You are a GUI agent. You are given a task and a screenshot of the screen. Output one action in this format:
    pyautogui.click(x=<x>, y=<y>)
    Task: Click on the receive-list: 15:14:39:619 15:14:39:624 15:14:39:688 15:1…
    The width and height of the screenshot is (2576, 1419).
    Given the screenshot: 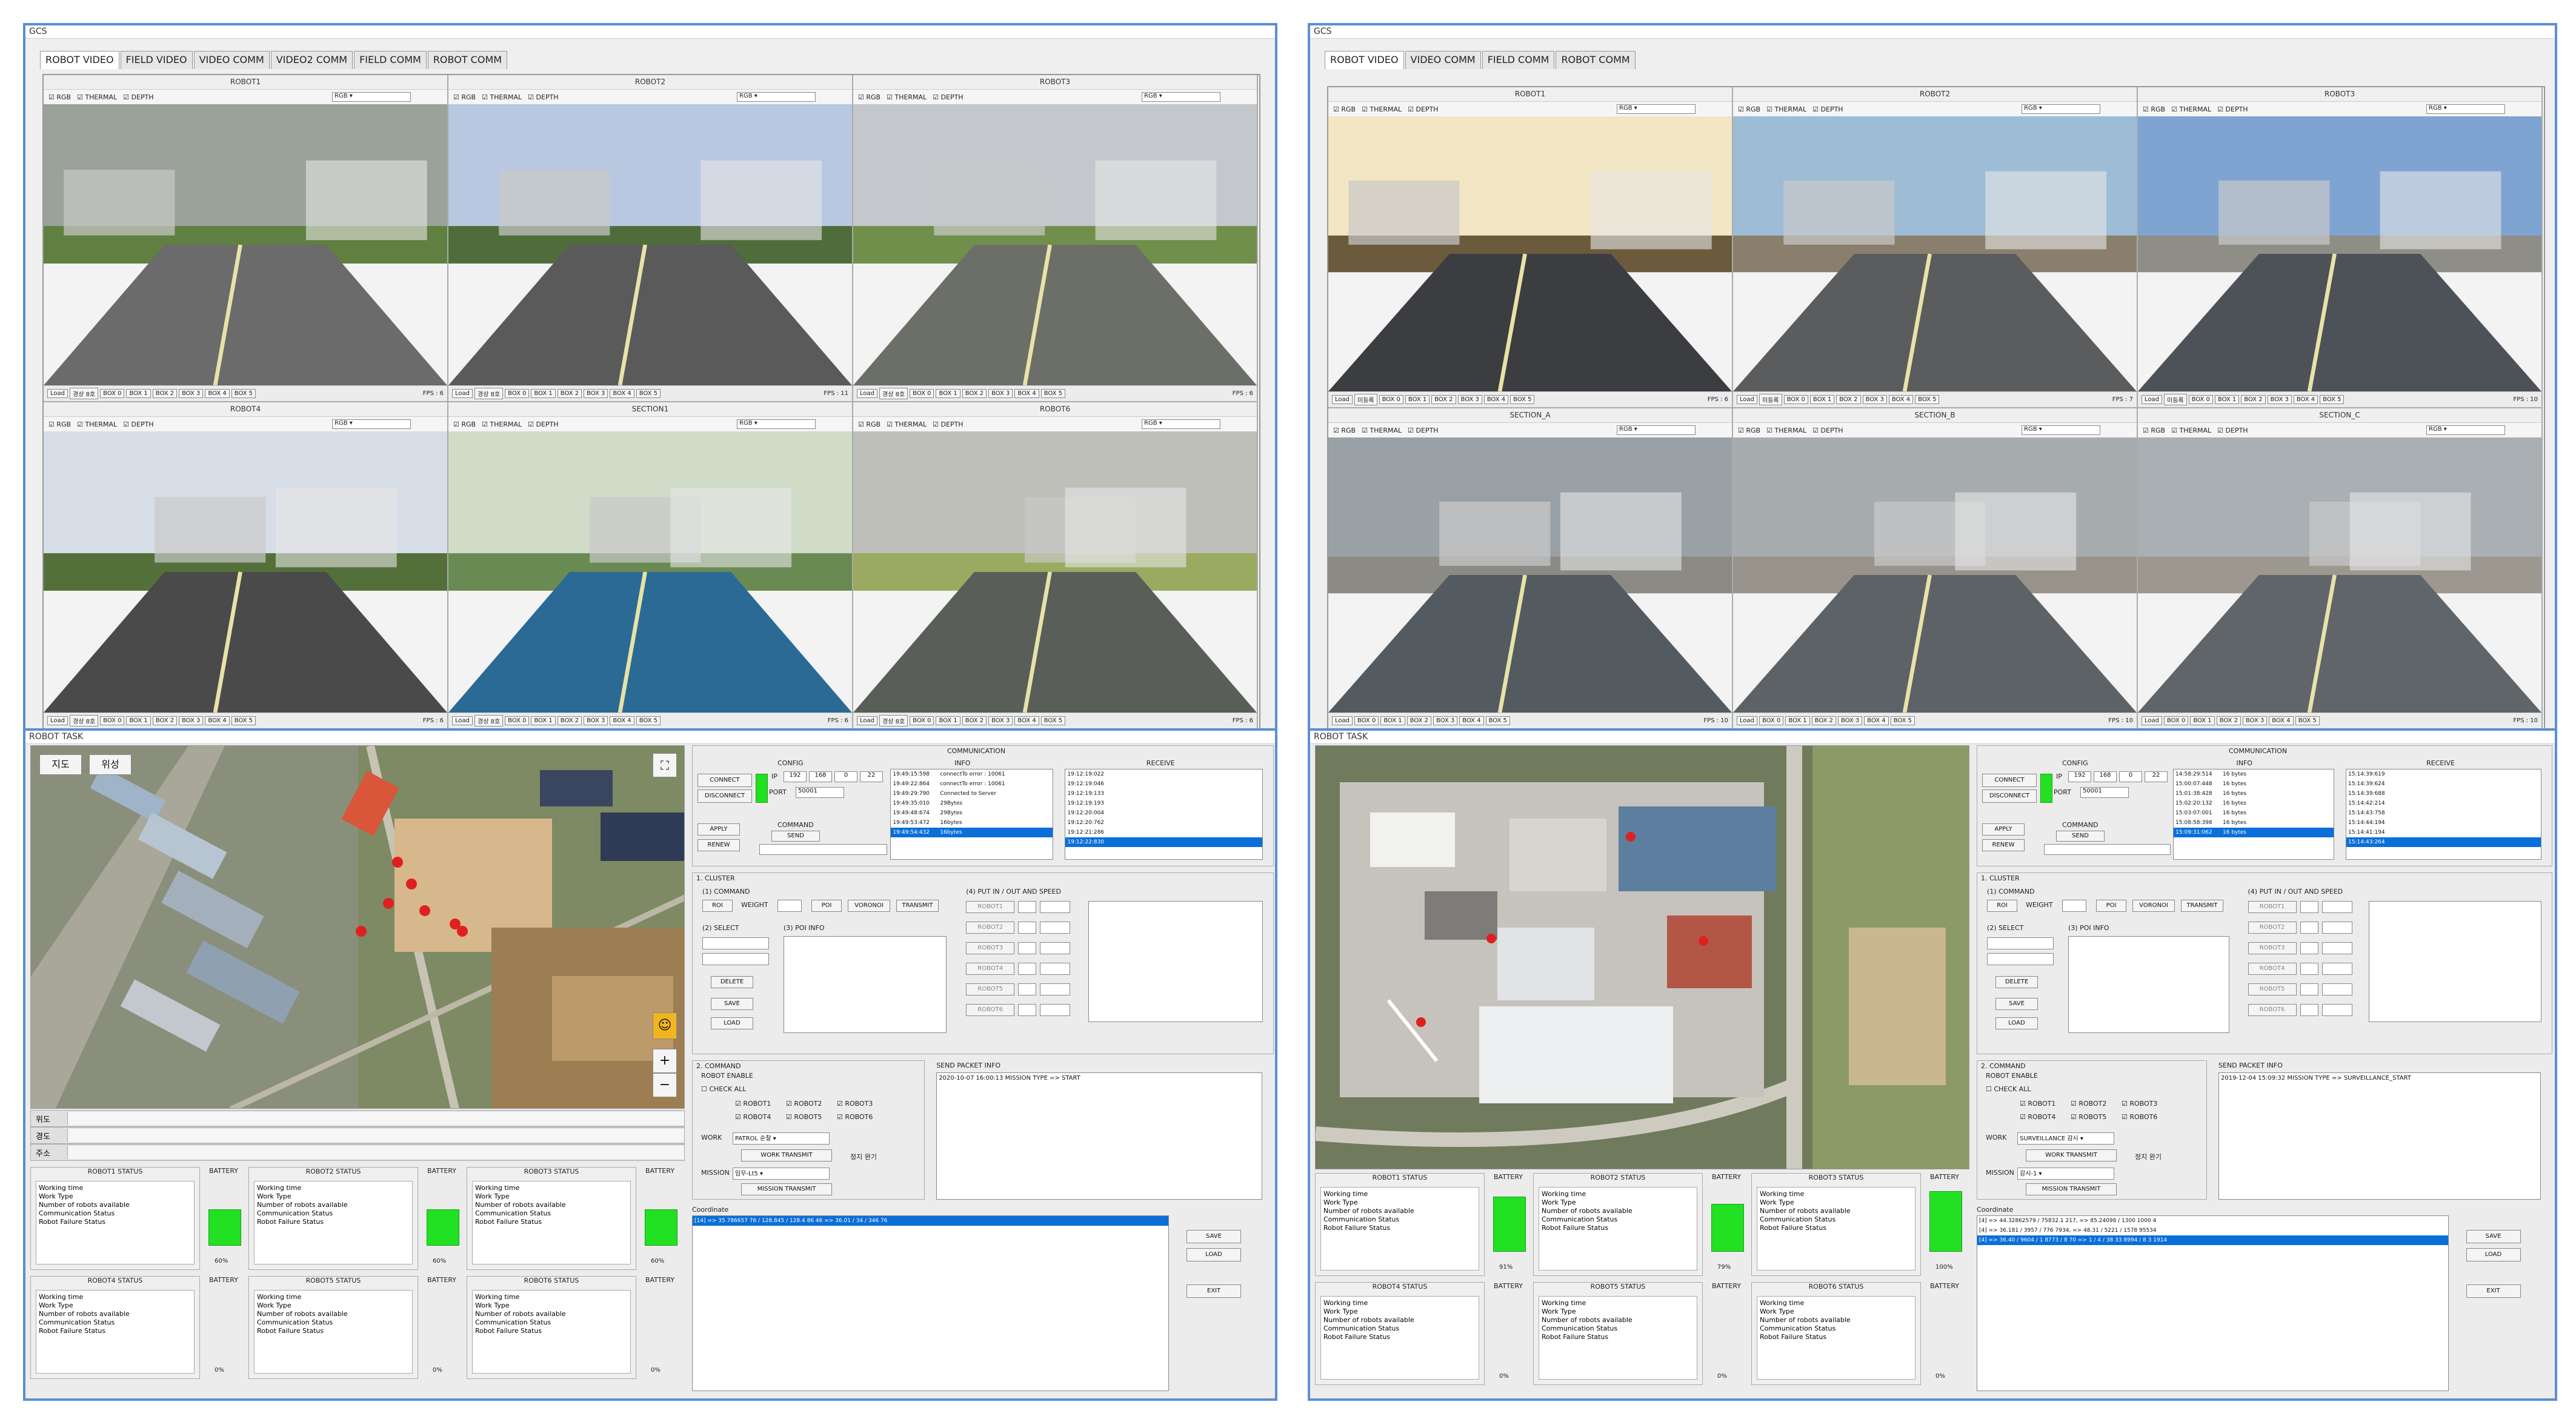 What is the action you would take?
    pyautogui.click(x=2443, y=814)
    